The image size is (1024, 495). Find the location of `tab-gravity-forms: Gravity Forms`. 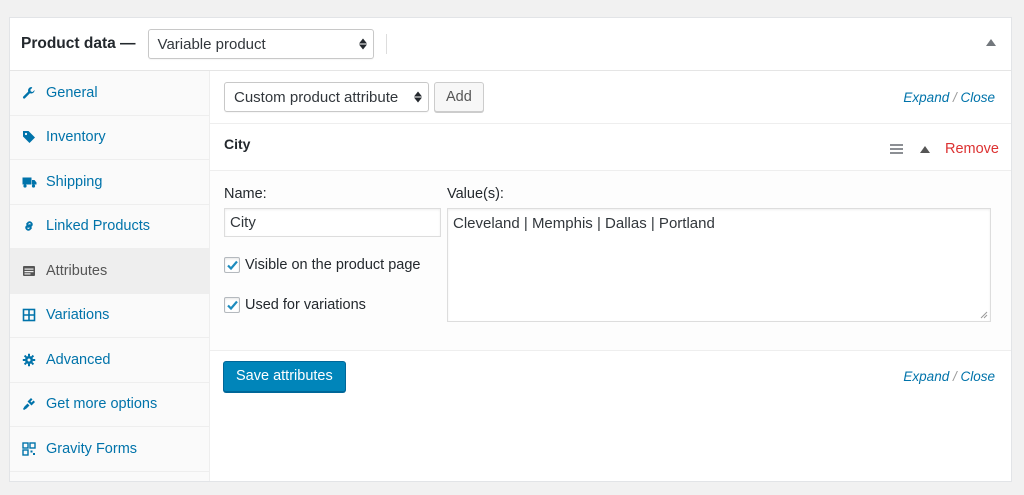

tab-gravity-forms: Gravity Forms is located at coordinates (109, 449).